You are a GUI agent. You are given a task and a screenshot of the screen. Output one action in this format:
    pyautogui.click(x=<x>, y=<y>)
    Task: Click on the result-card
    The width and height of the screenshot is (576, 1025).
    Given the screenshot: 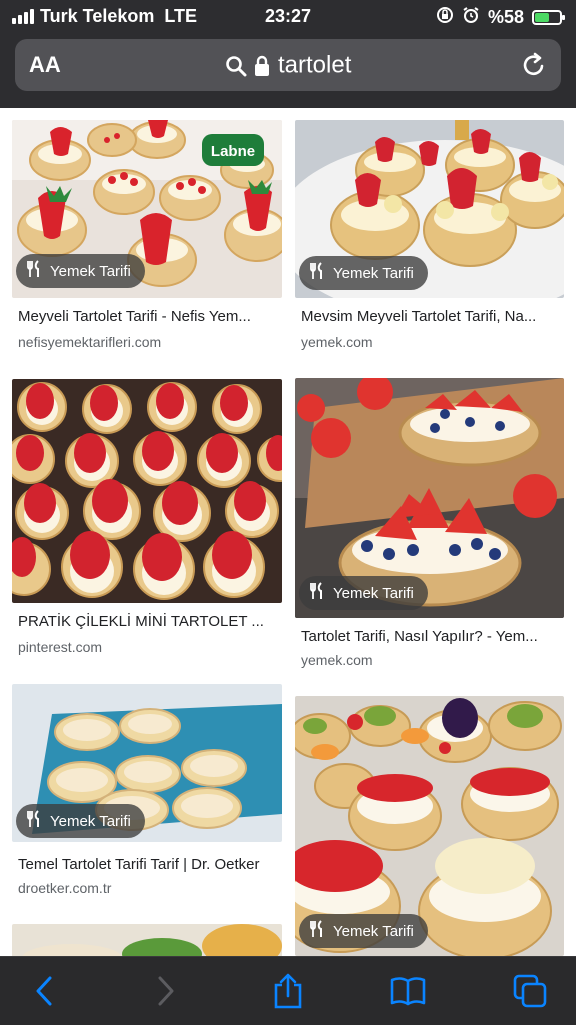 What is the action you would take?
    pyautogui.click(x=147, y=940)
    